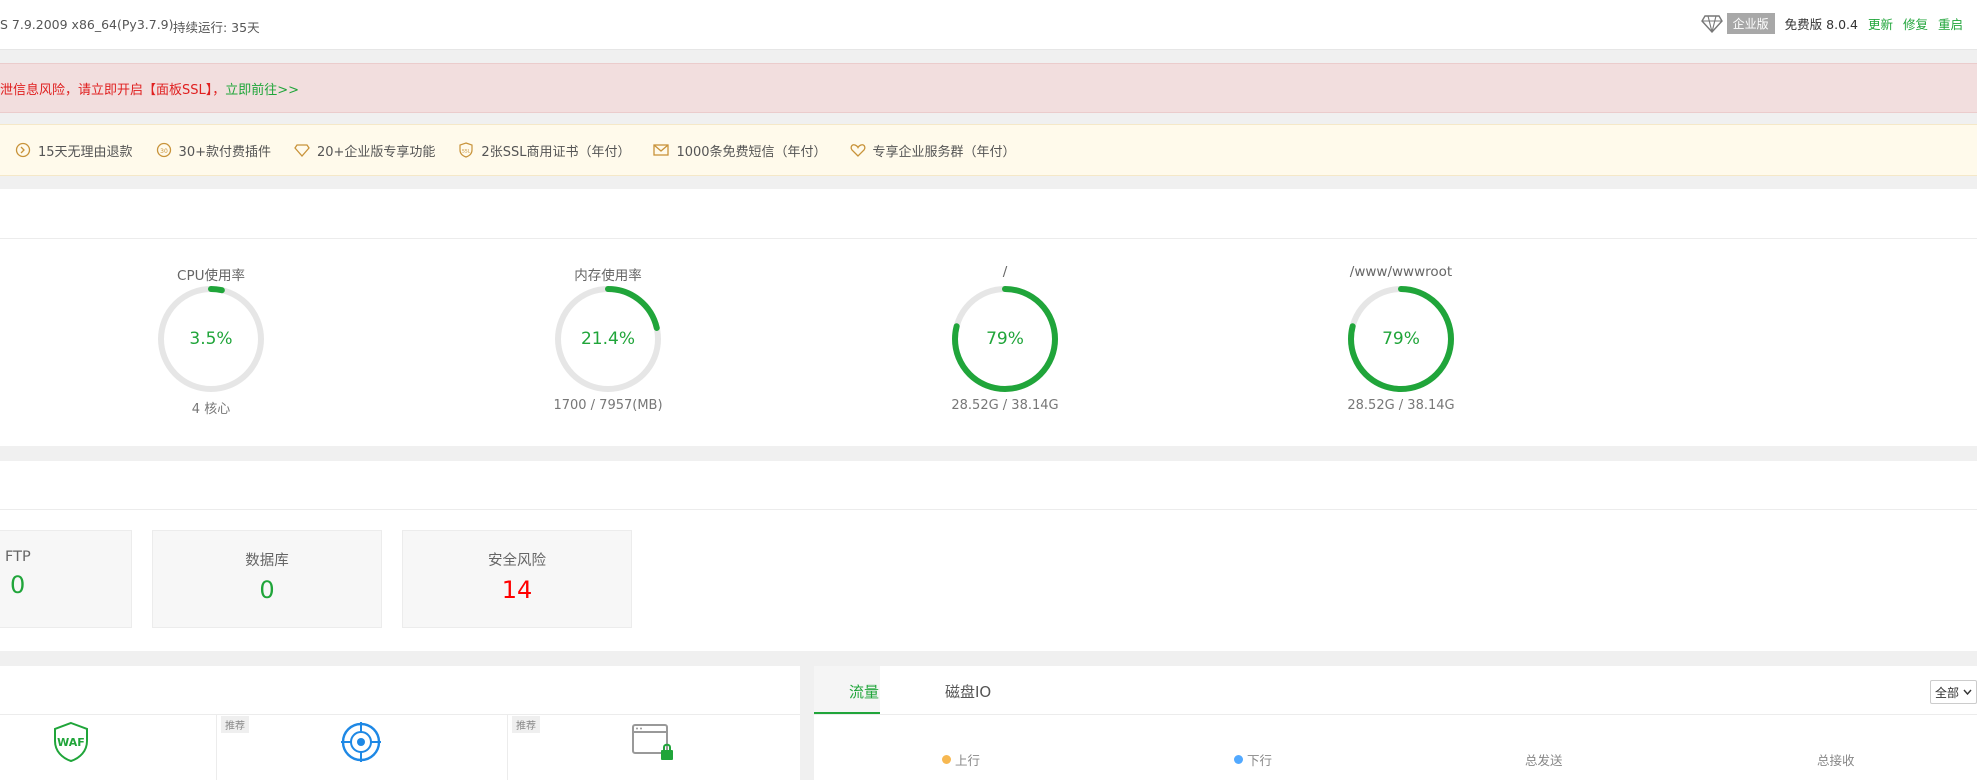  What do you see at coordinates (108, 747) in the screenshot?
I see `software-item-waf: WAF` at bounding box center [108, 747].